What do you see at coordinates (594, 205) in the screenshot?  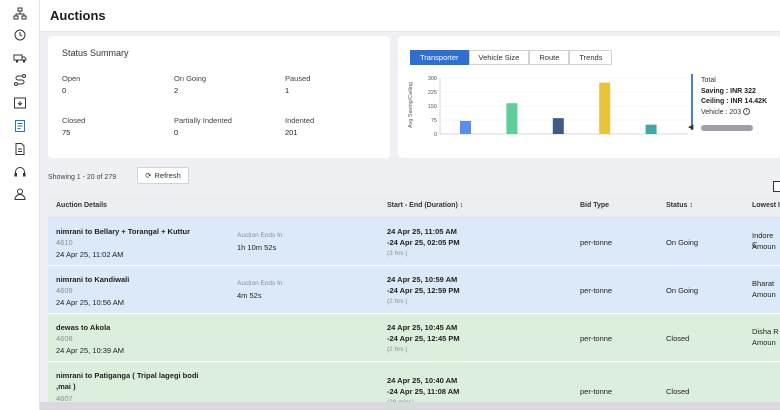 I see `header-bid-type: Bid Type` at bounding box center [594, 205].